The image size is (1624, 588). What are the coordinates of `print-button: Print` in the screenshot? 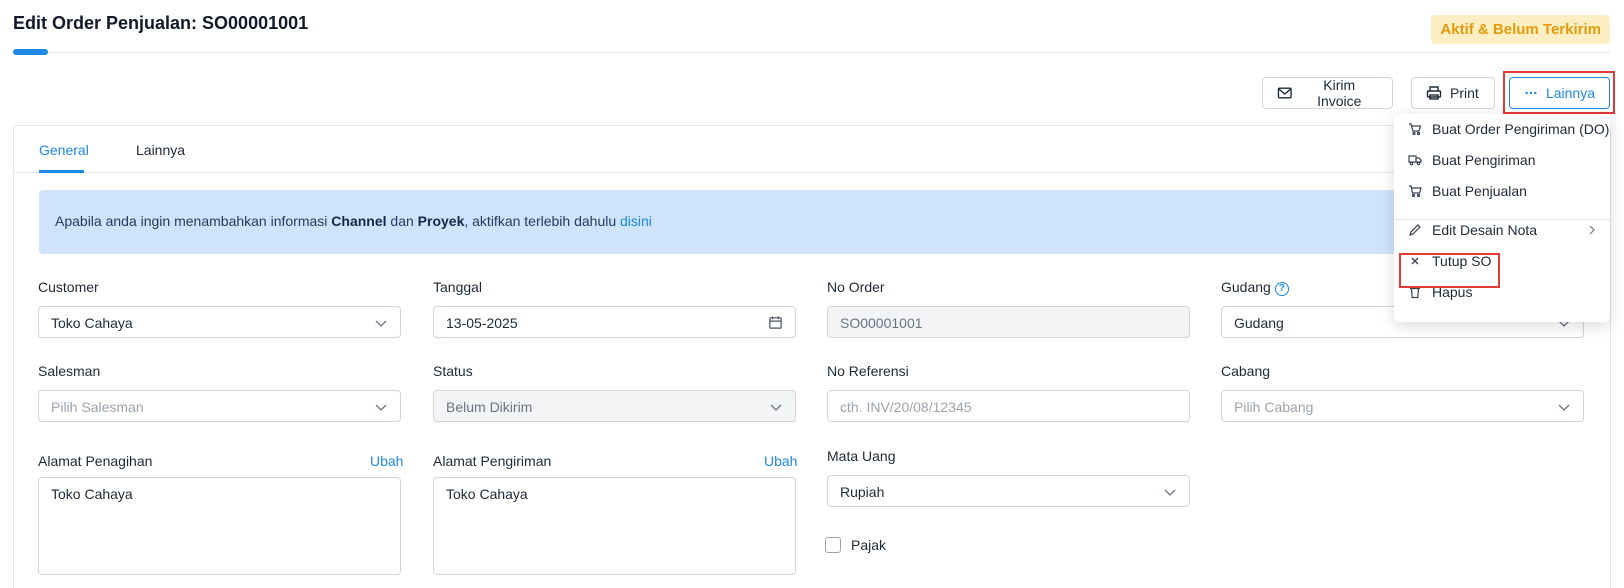 It's located at (1453, 93).